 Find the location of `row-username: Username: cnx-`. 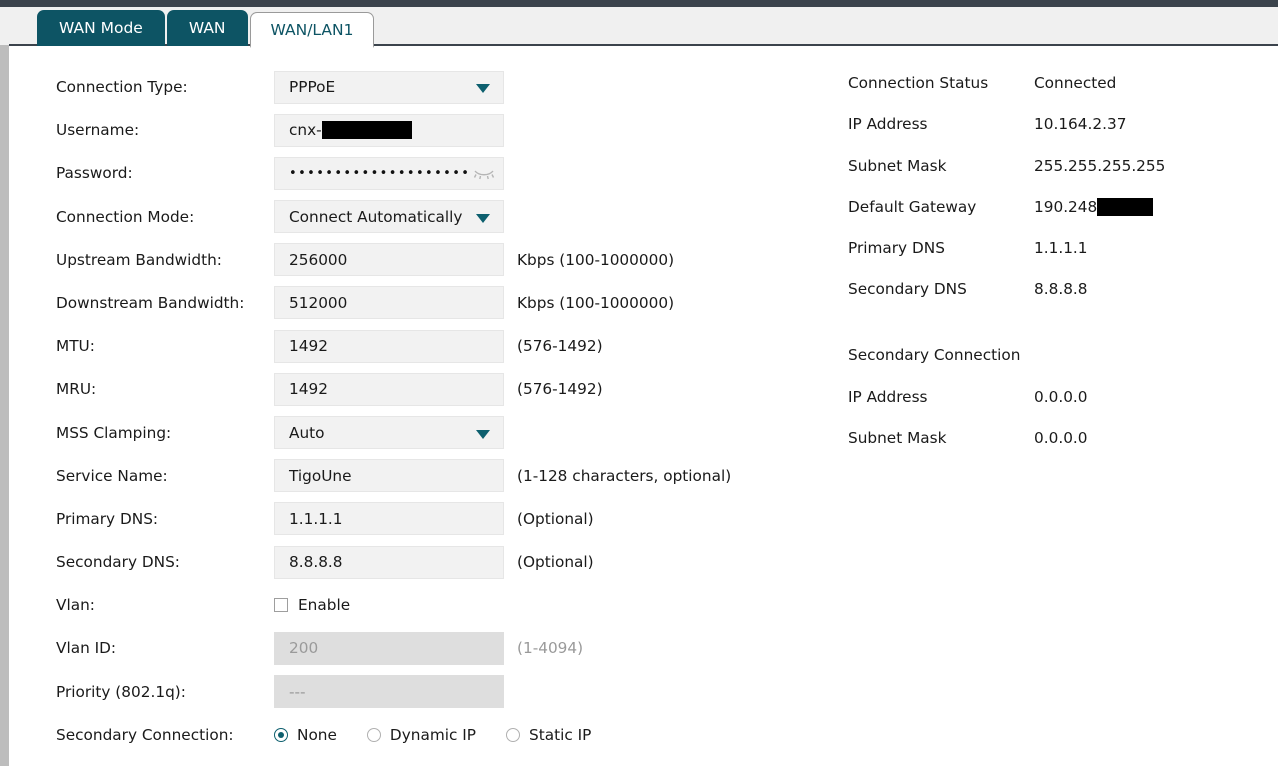

row-username: Username: cnx- is located at coordinates (393, 130).